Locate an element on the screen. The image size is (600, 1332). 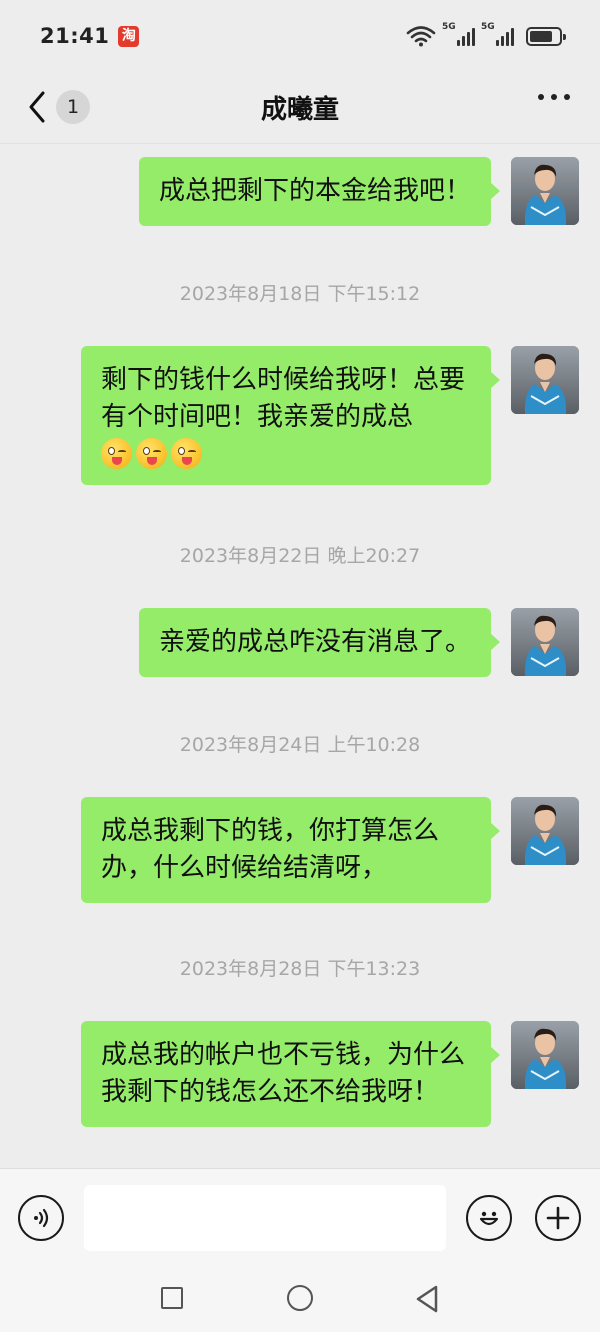
smile-icon is located at coordinates (489, 1218).